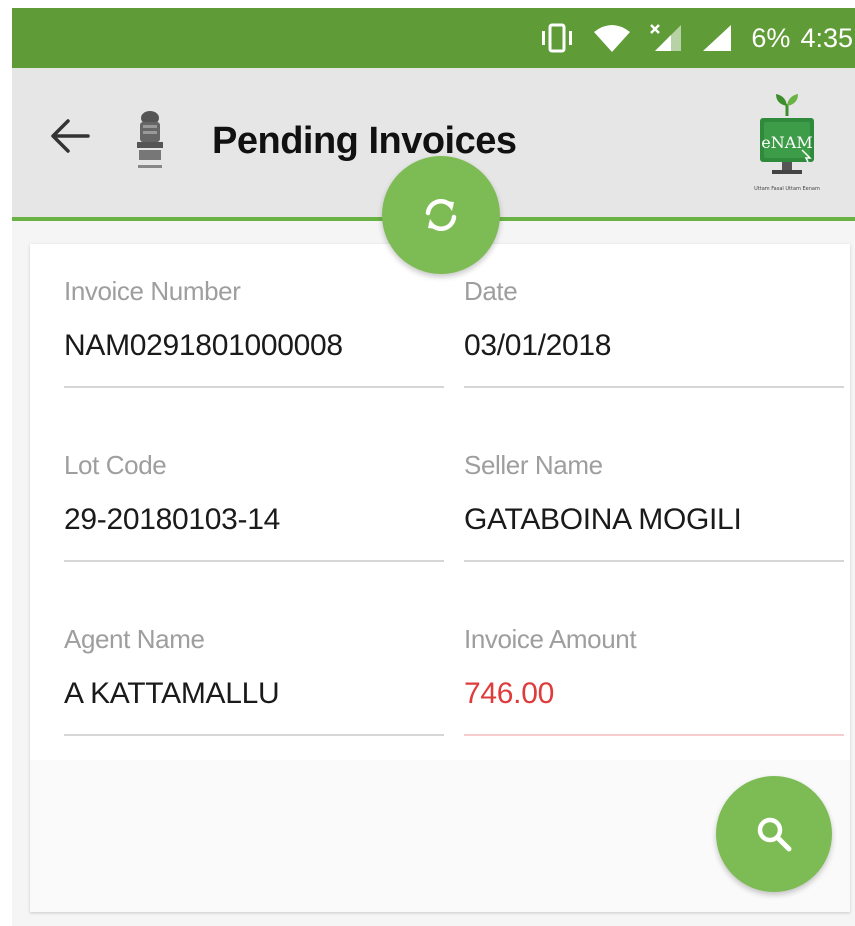 The width and height of the screenshot is (855, 926). Describe the element at coordinates (696, 38) in the screenshot. I see `status-icons: 6% 4:35` at that location.